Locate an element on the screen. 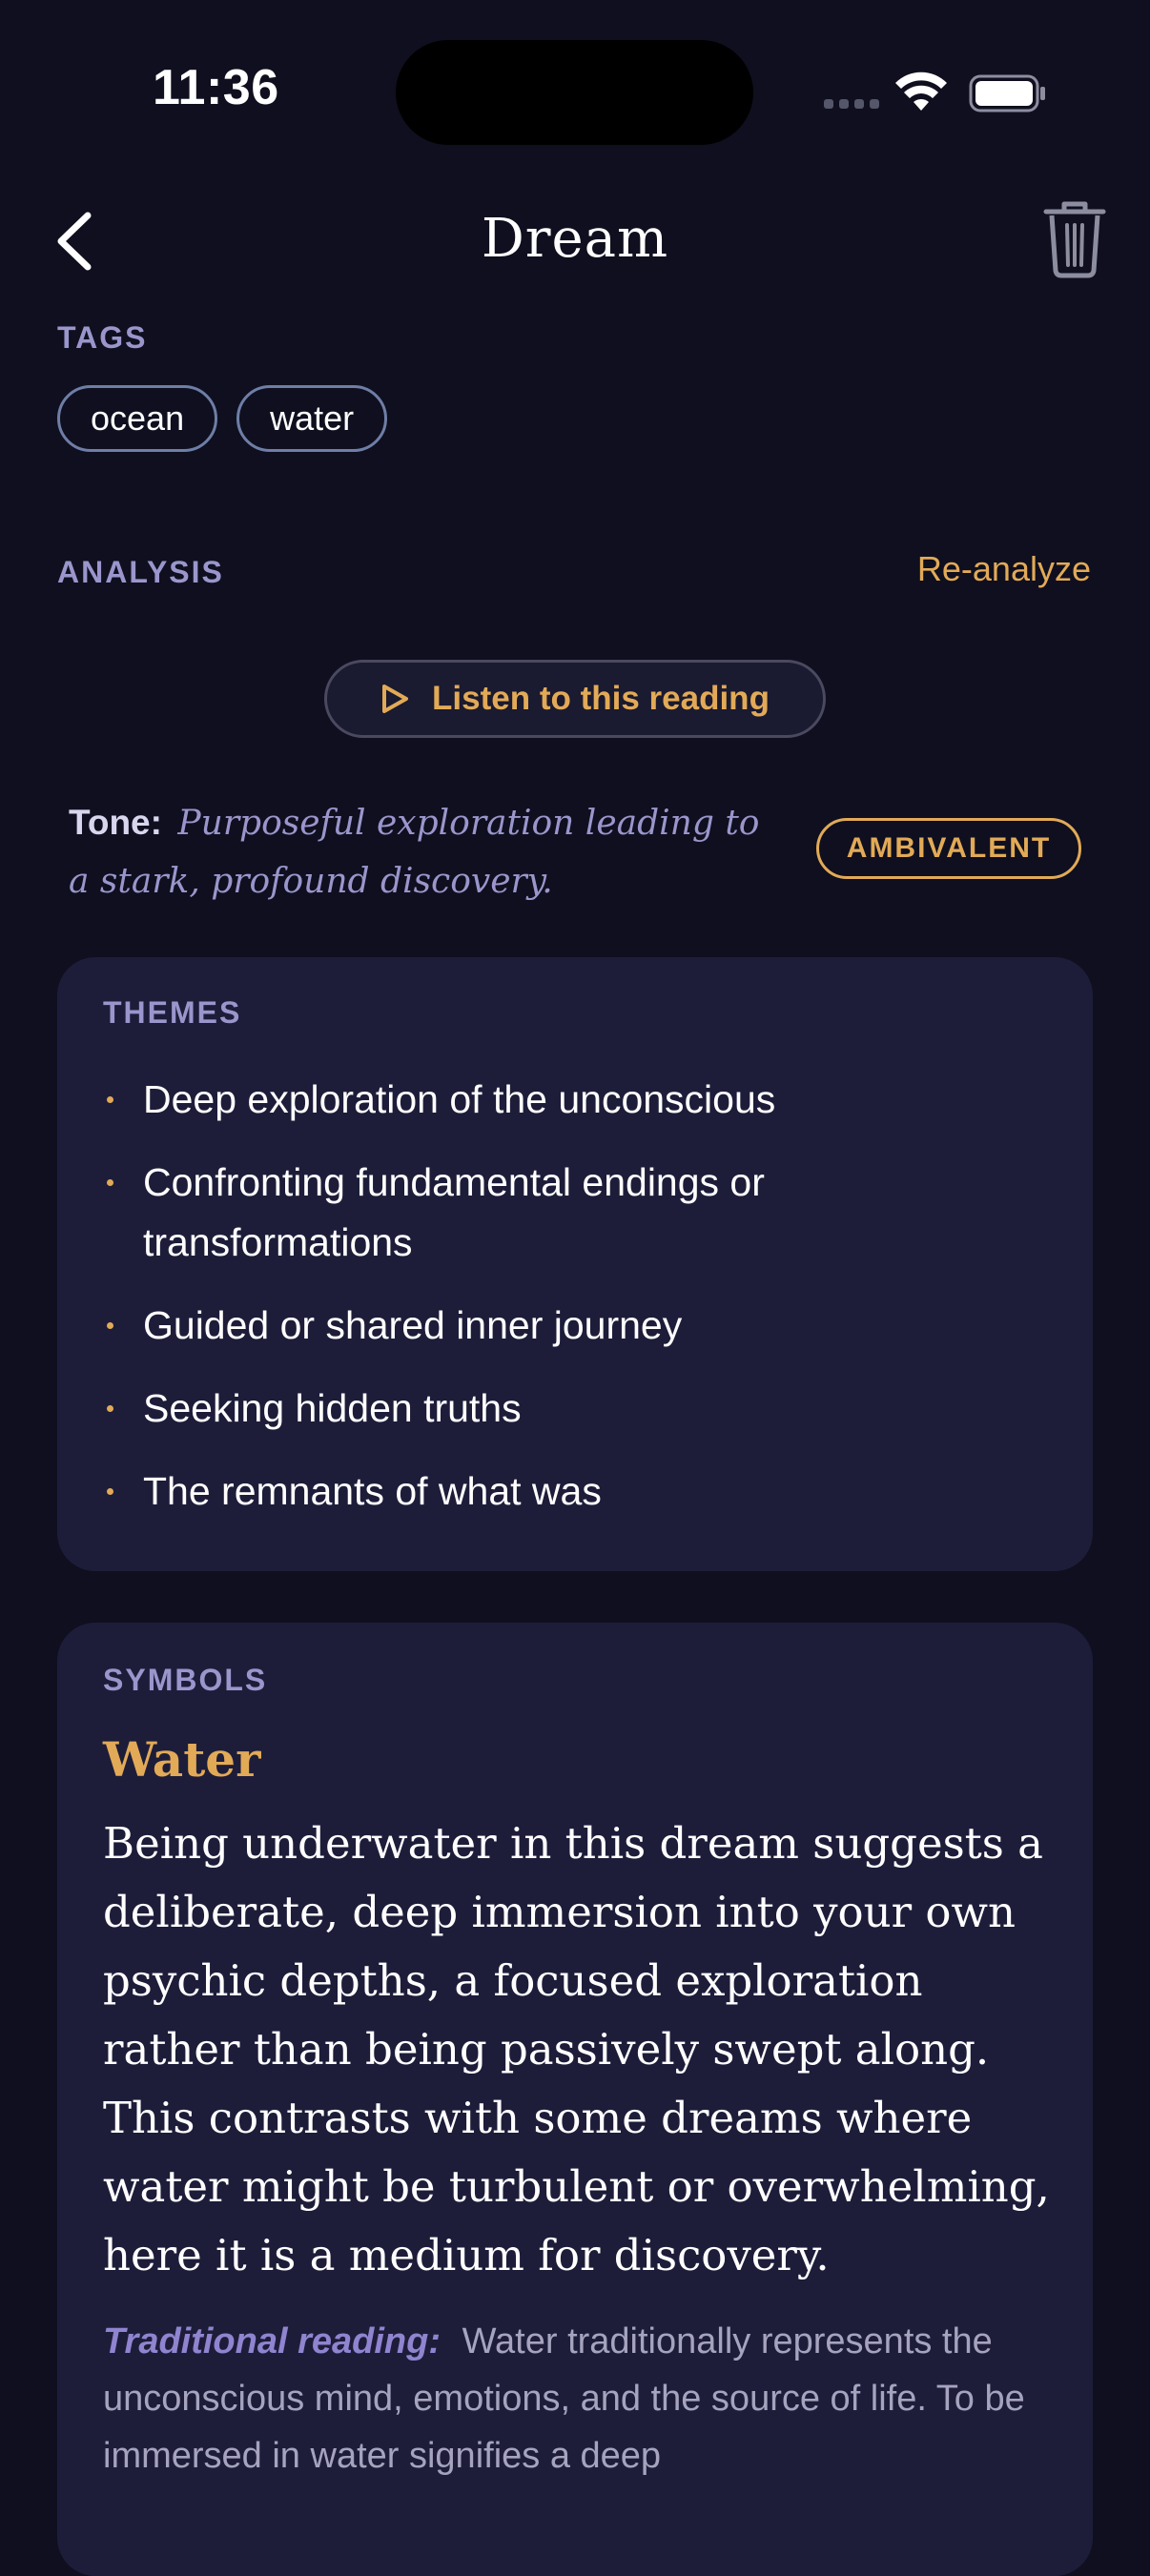 The height and width of the screenshot is (2576, 1150). tag-chip: water is located at coordinates (312, 419).